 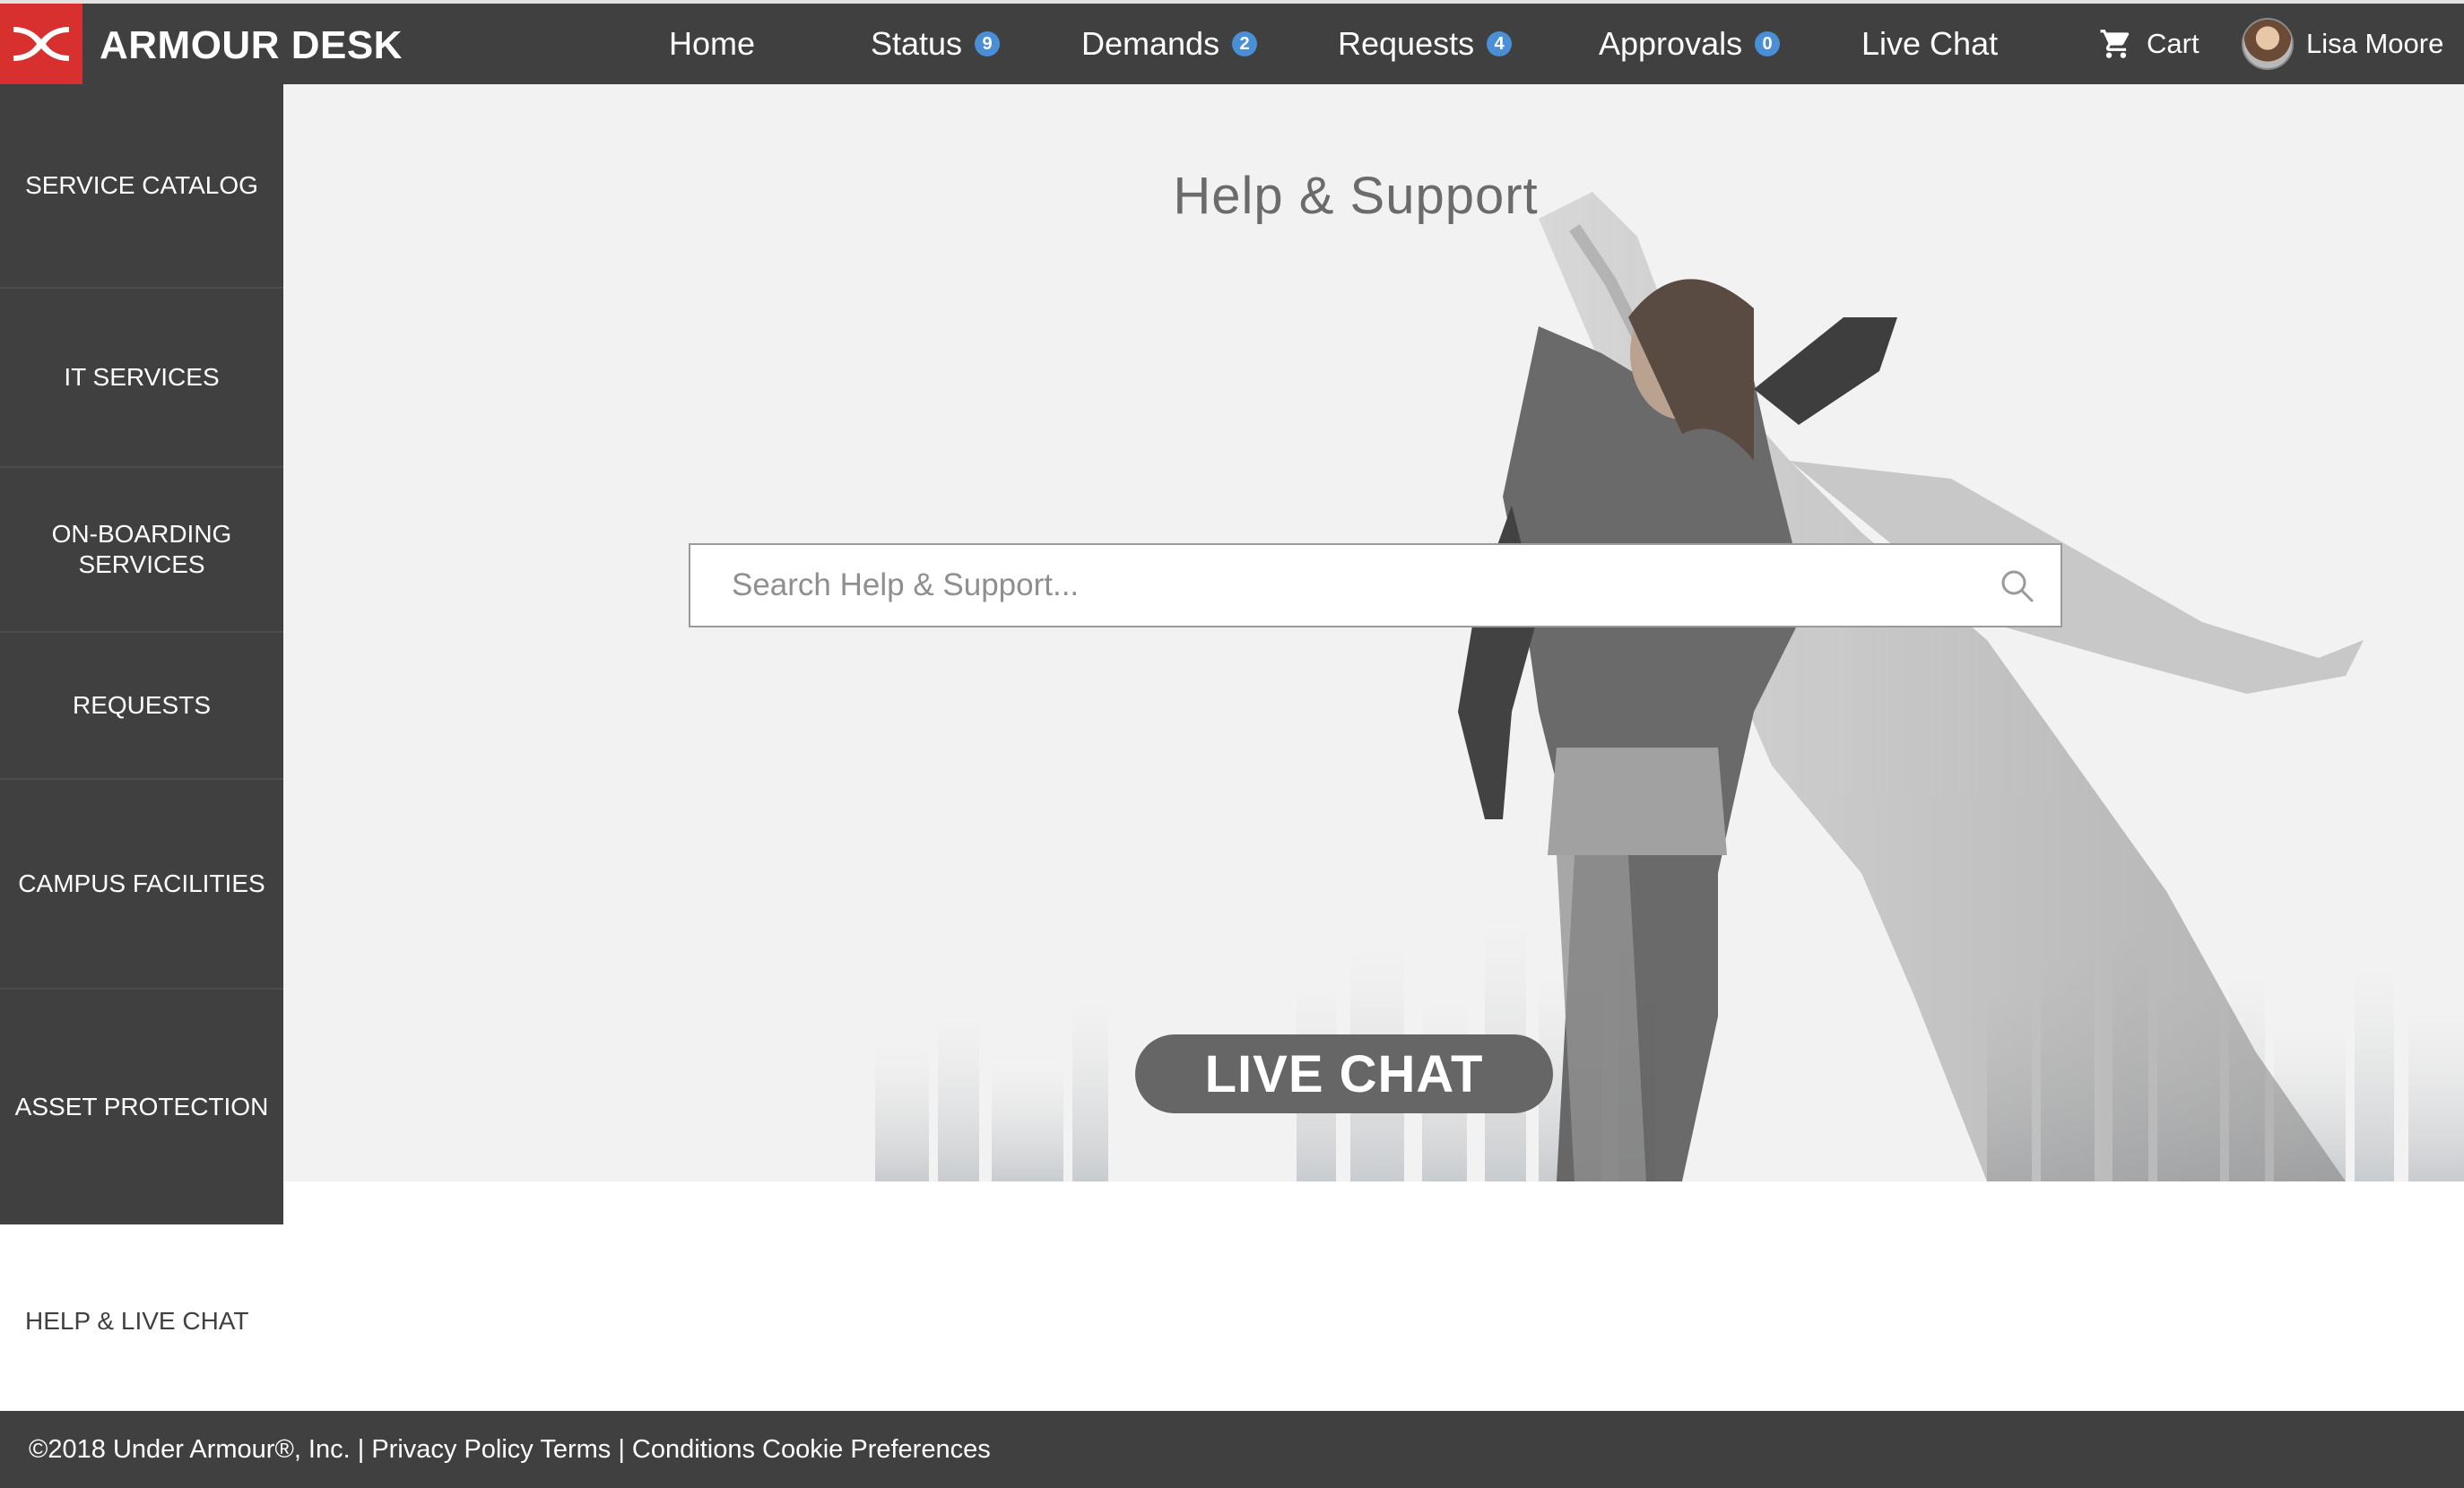 I want to click on logo, so click(x=41, y=44).